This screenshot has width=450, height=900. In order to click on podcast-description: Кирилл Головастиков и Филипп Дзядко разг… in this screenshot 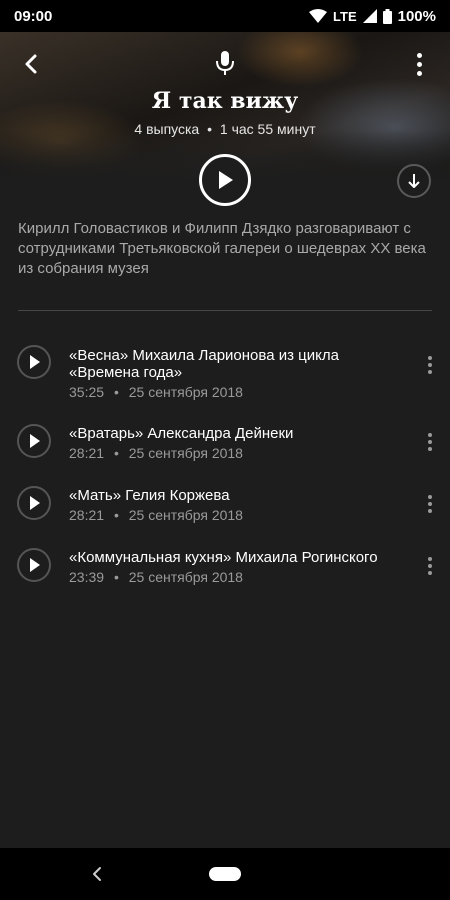, I will do `click(222, 248)`.